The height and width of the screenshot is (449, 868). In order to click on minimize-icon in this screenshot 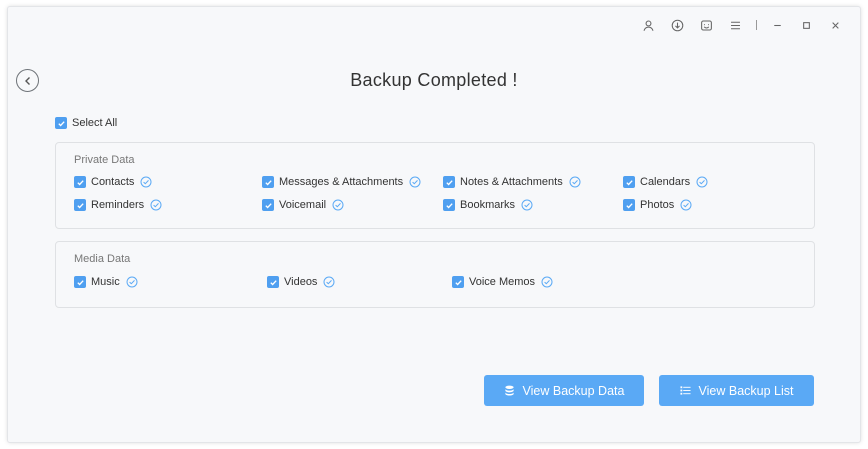, I will do `click(777, 25)`.